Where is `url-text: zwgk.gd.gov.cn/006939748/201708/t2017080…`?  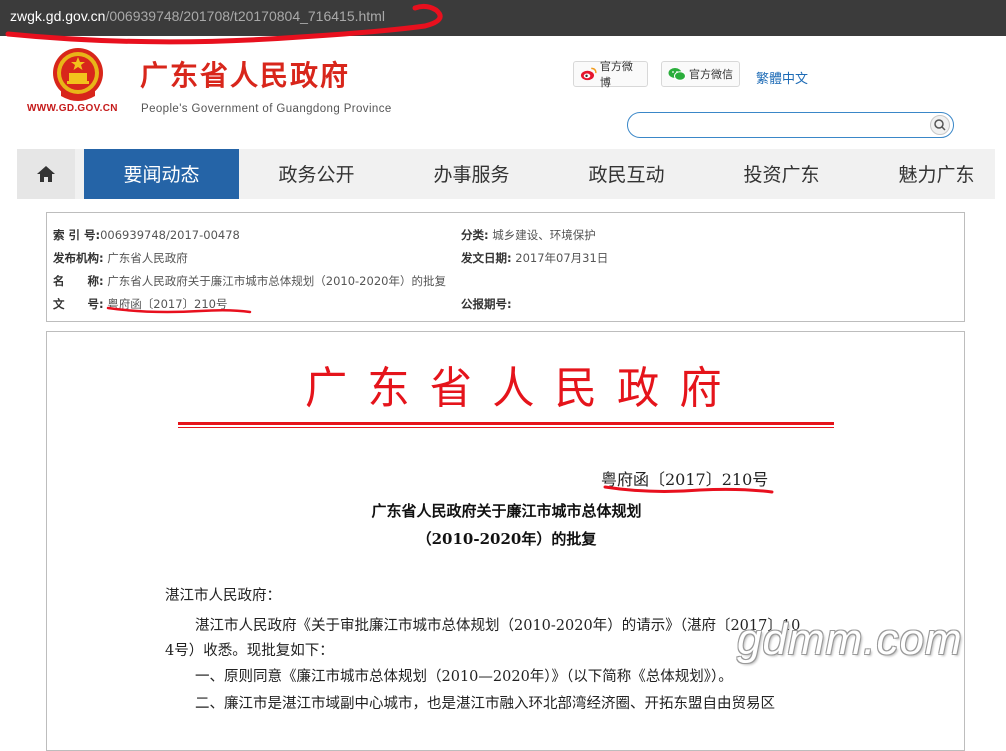 url-text: zwgk.gd.gov.cn/006939748/201708/t2017080… is located at coordinates (197, 16).